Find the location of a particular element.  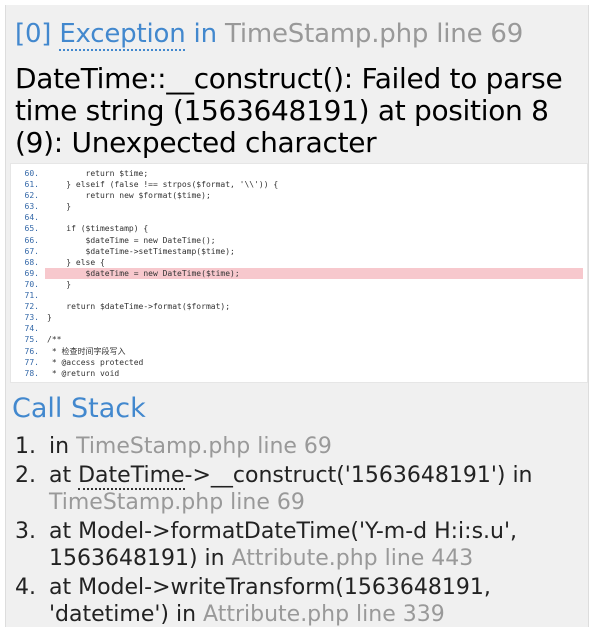

source-line-highlighted: 69. $dateTime = new DateTime($time); is located at coordinates (299, 273).